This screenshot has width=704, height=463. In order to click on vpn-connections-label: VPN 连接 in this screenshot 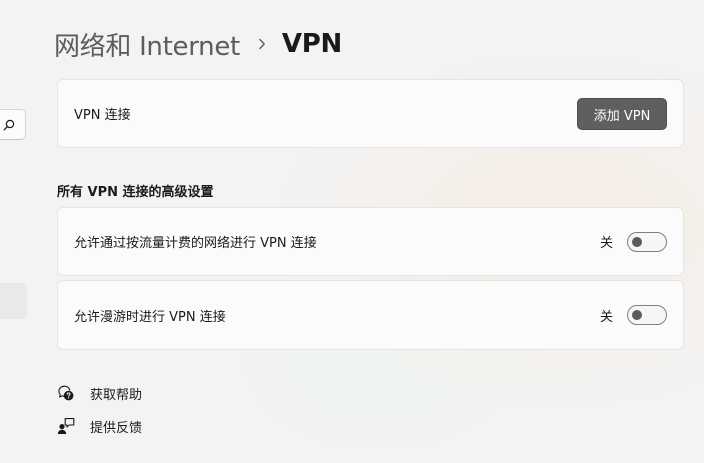, I will do `click(102, 115)`.